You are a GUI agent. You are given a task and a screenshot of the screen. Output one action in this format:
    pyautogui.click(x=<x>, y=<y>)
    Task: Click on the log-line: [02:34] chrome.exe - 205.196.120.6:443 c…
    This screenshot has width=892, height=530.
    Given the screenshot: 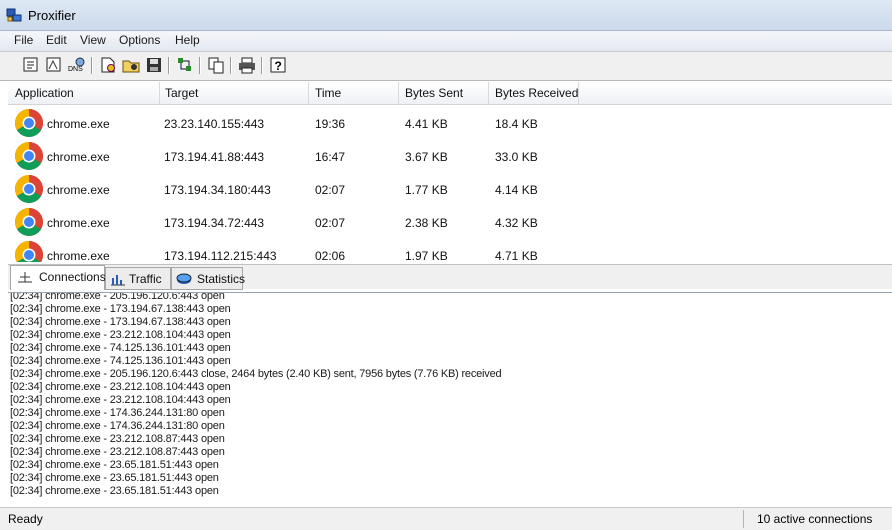 What is the action you would take?
    pyautogui.click(x=256, y=374)
    